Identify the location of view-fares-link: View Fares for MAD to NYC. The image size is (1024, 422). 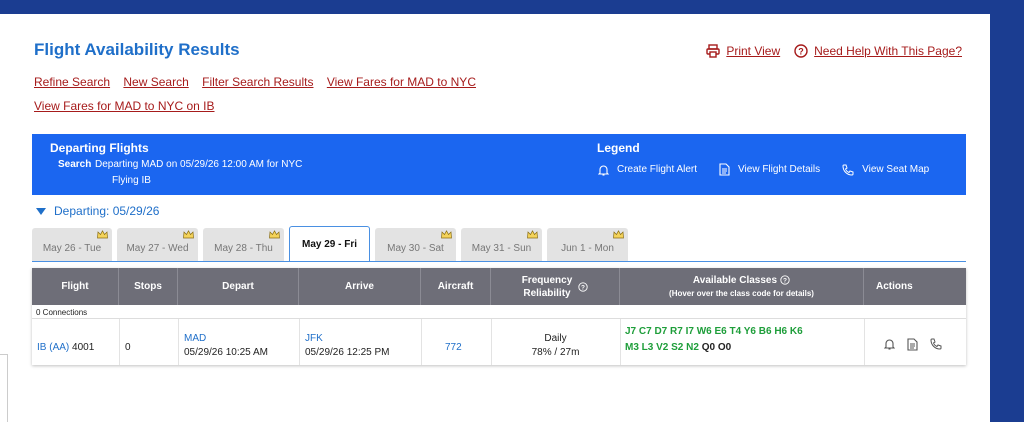
(401, 82).